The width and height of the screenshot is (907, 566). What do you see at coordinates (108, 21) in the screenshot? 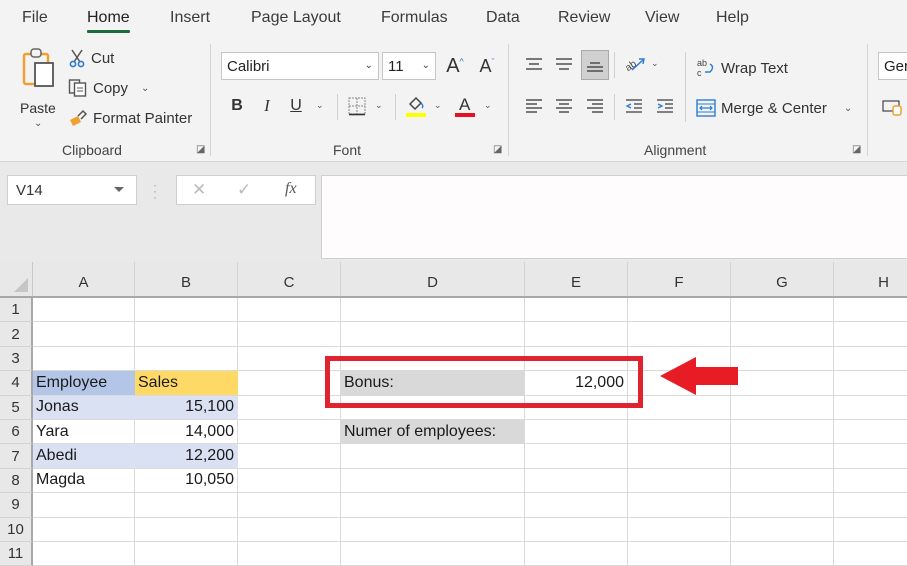
I see `tab-home: Home` at bounding box center [108, 21].